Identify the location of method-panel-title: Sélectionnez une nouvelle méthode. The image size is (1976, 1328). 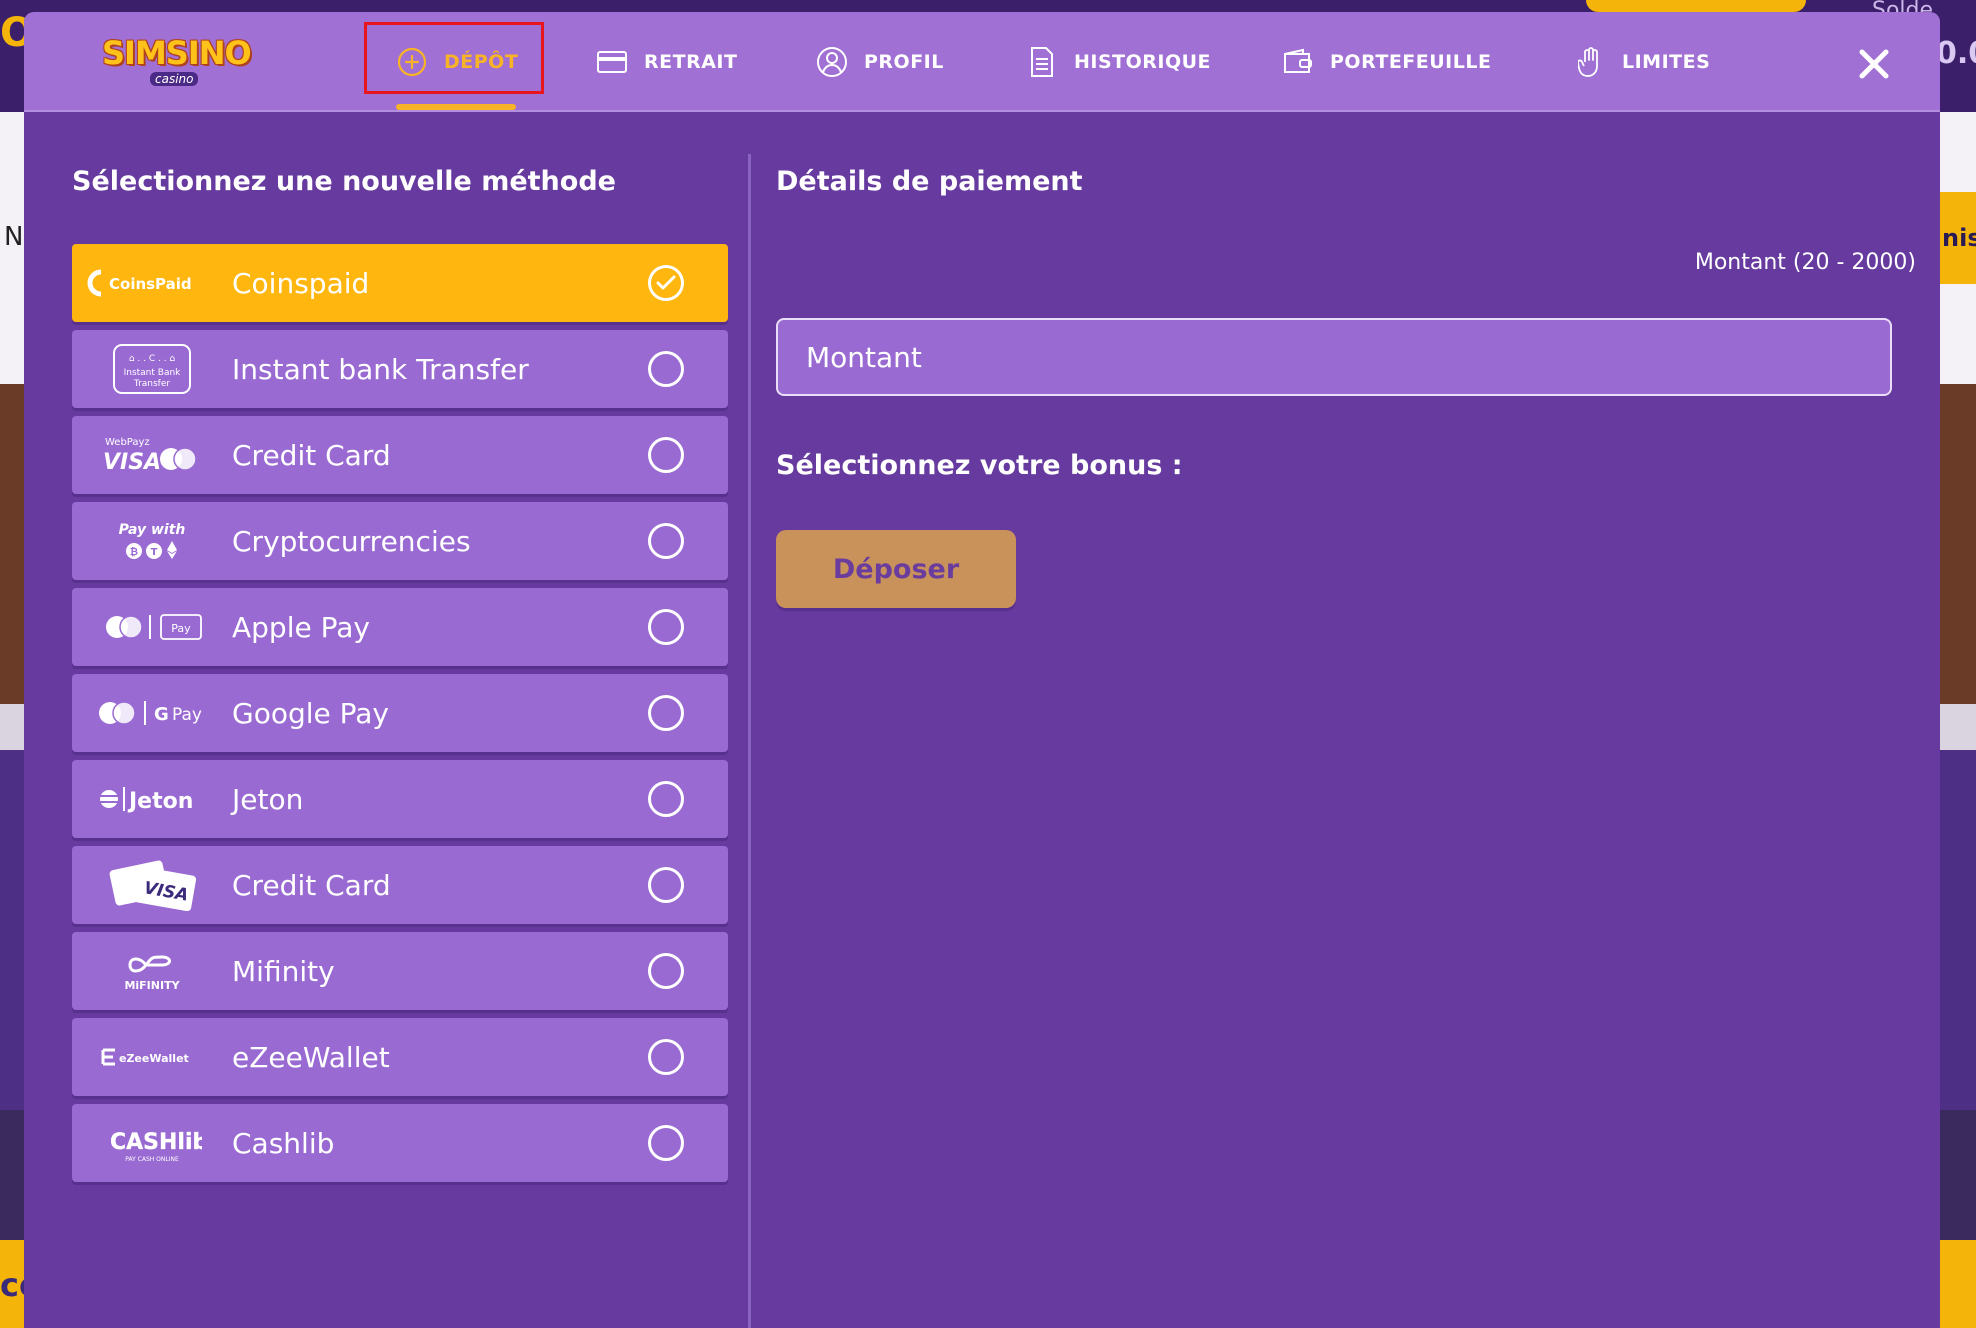
(344, 181).